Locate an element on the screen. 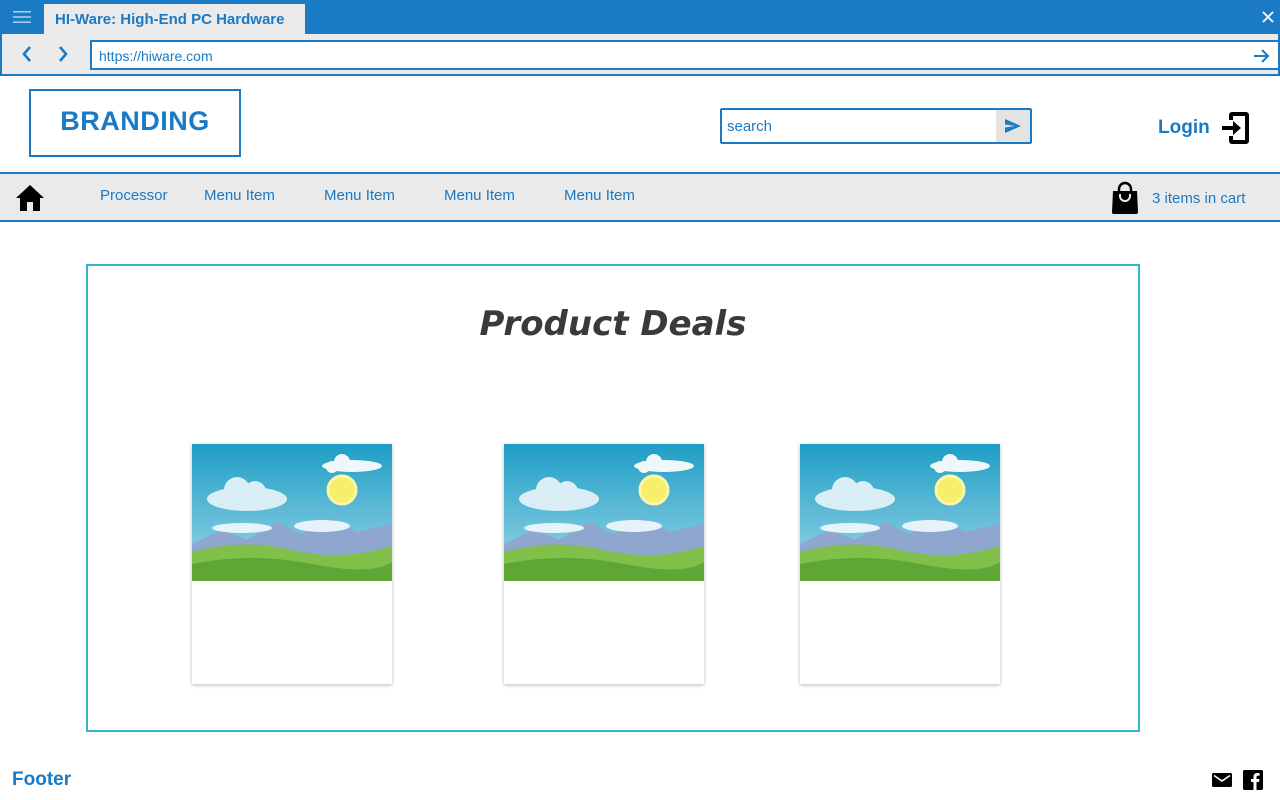 Image resolution: width=1280 pixels, height=800 pixels. browser-nav-bar: https://hiware.com is located at coordinates (640, 55).